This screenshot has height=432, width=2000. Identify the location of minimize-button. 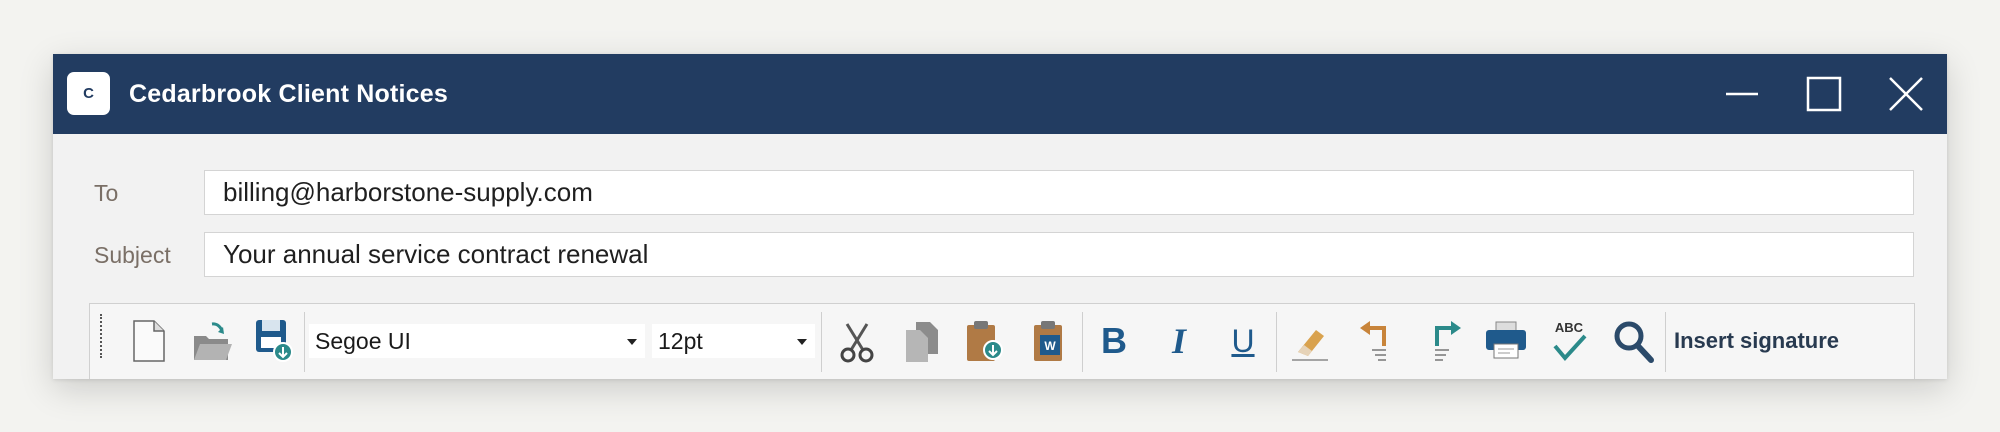
(1742, 94).